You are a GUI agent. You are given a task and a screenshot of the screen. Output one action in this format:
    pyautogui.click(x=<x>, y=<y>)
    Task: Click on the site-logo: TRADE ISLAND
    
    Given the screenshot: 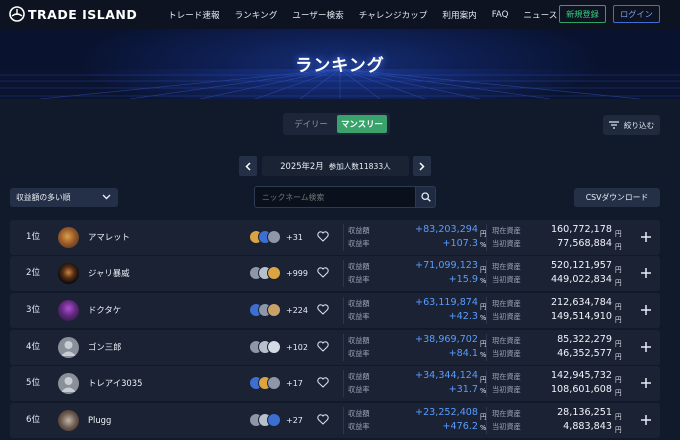 What is the action you would take?
    pyautogui.click(x=73, y=14)
    